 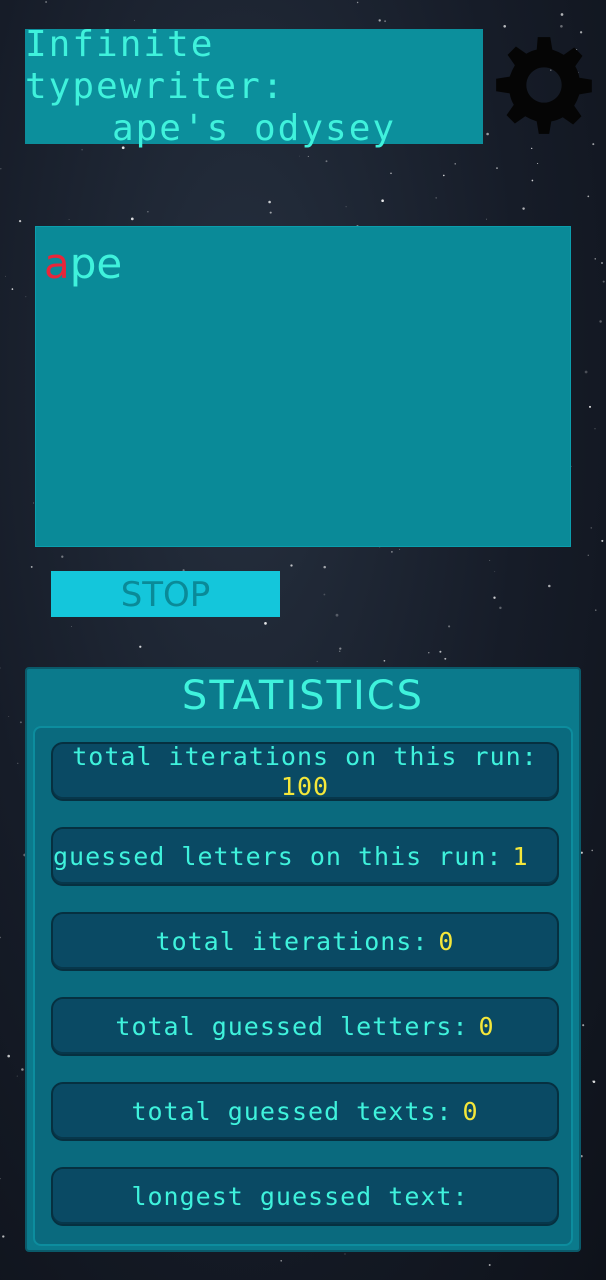 What do you see at coordinates (292, 1111) in the screenshot?
I see `stat-label: total guessed texts:` at bounding box center [292, 1111].